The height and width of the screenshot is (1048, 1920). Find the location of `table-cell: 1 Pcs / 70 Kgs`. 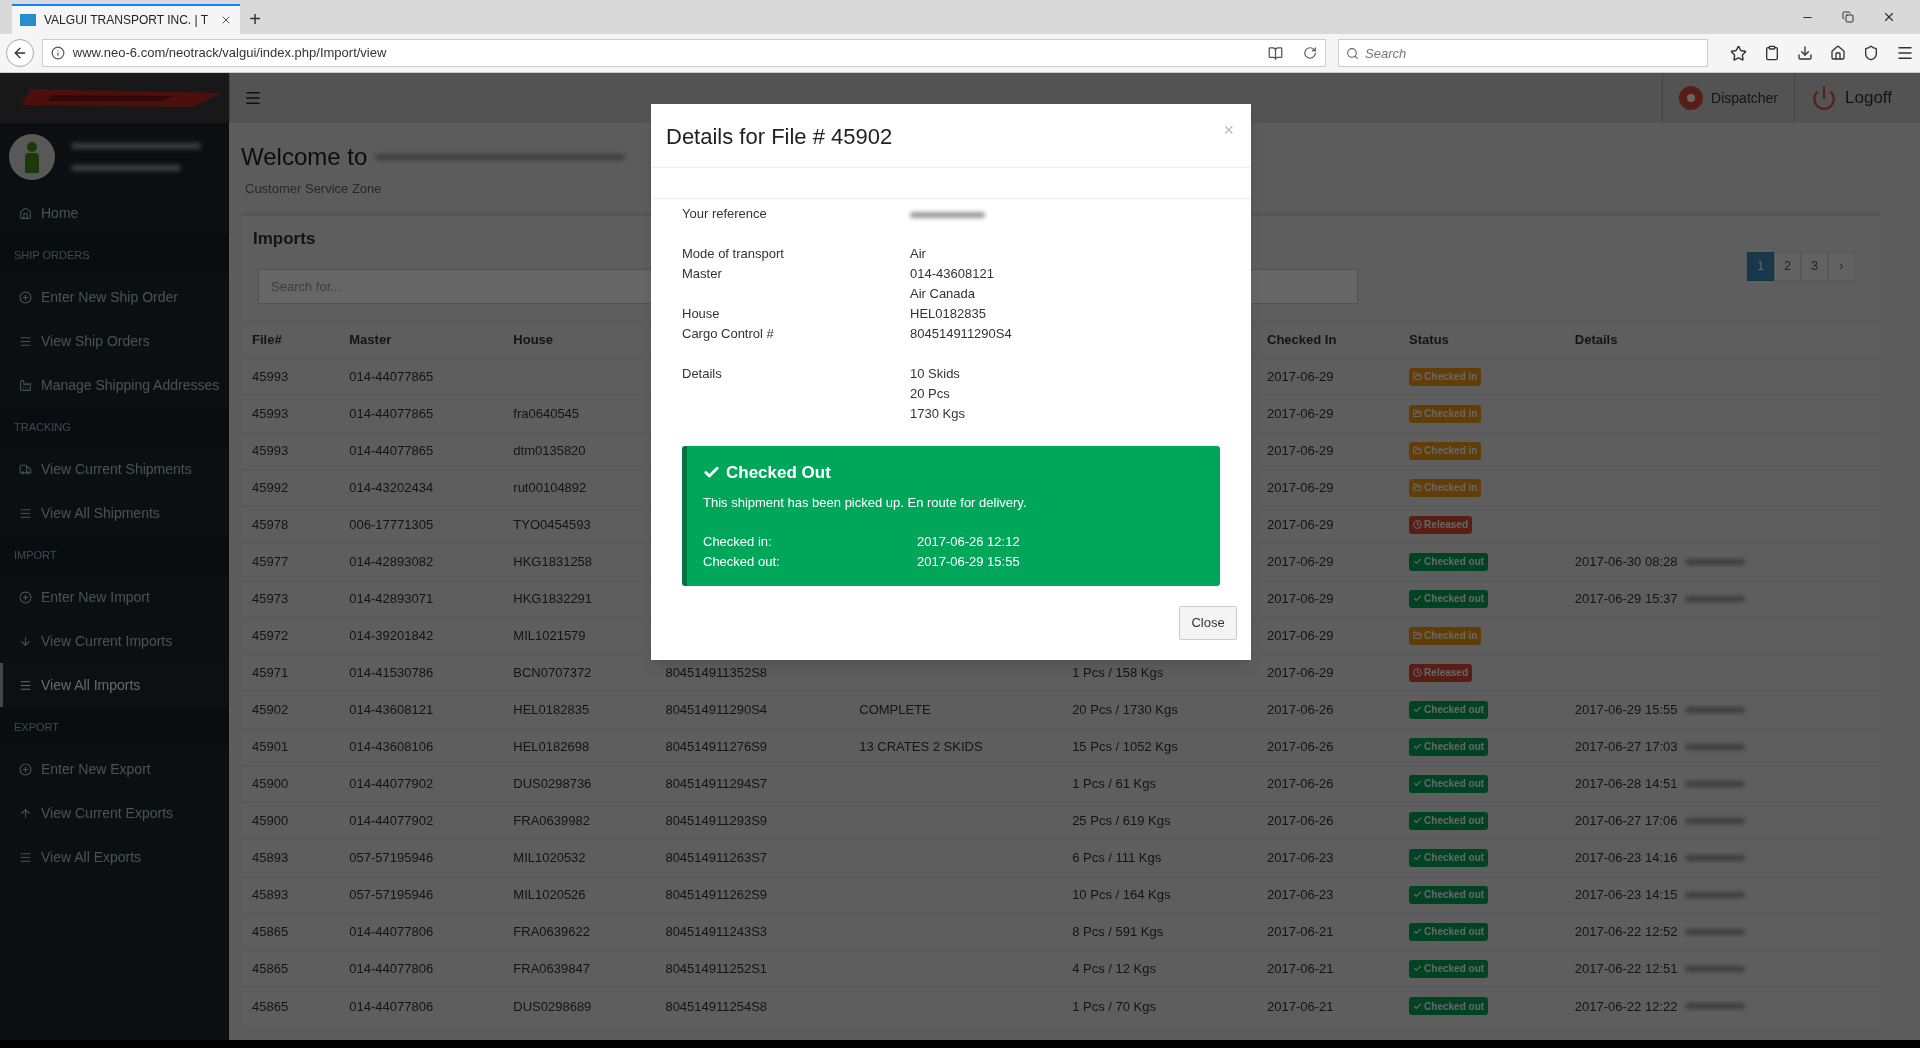

table-cell: 1 Pcs / 70 Kgs is located at coordinates (1114, 1006).